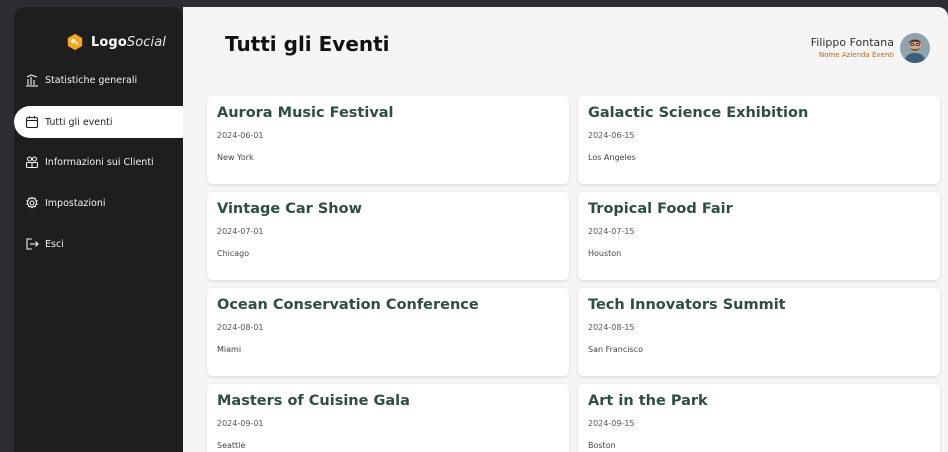 The width and height of the screenshot is (948, 452). I want to click on brand-name-light: Social, so click(146, 42).